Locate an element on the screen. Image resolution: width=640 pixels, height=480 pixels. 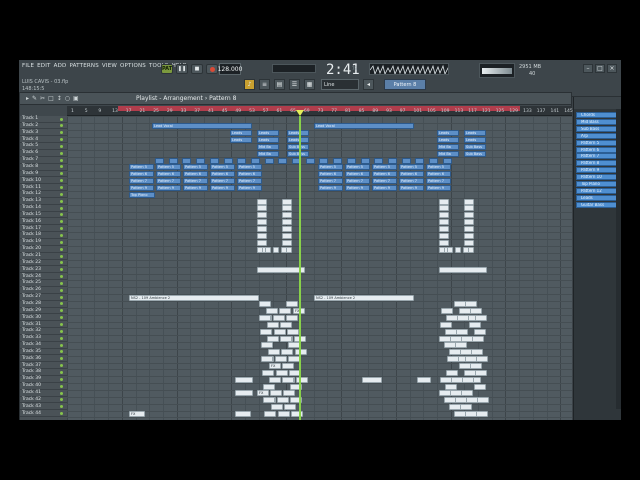
browser-icon: ▦ is located at coordinates (309, 84).